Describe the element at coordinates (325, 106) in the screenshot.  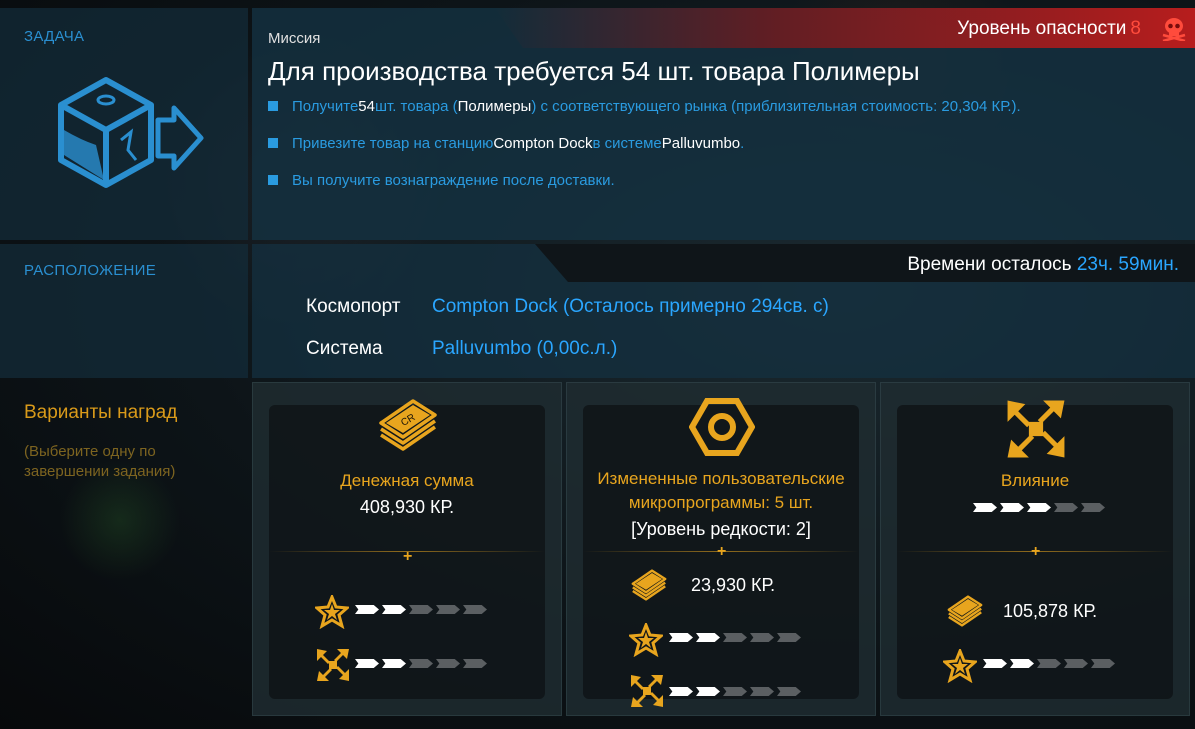
I see `objective-1-text: Получите` at that location.